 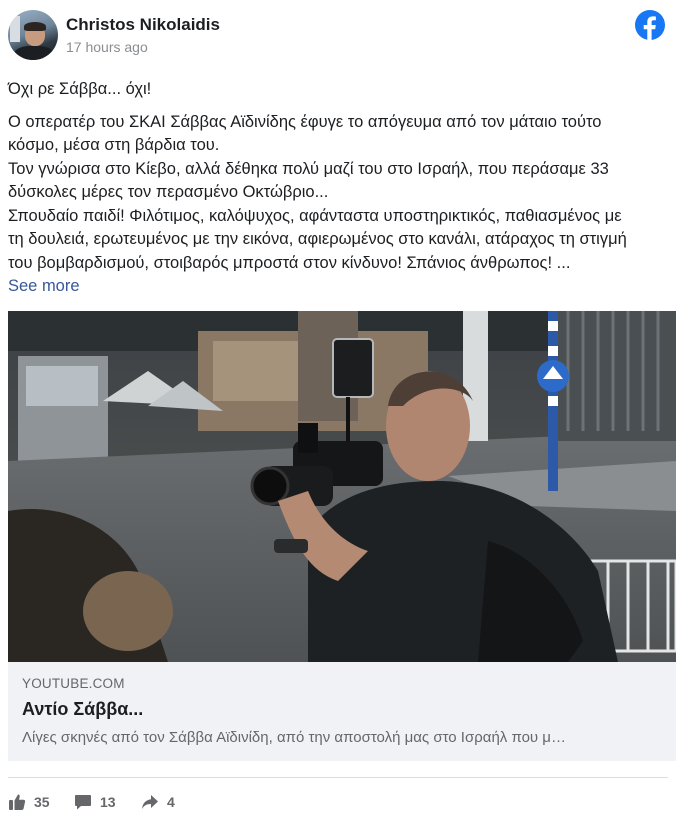 What do you see at coordinates (73, 683) in the screenshot?
I see `link-domain: YOUTUBE.COM` at bounding box center [73, 683].